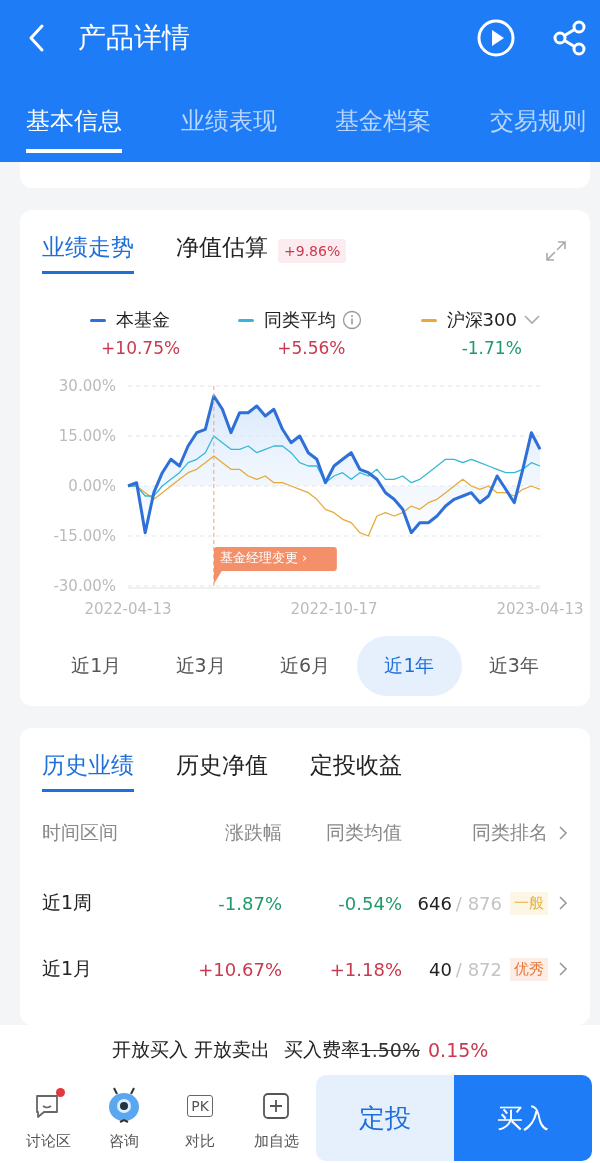 The image size is (600, 1163). Describe the element at coordinates (84, 536) in the screenshot. I see `y-axis-label: -15.00%` at that location.